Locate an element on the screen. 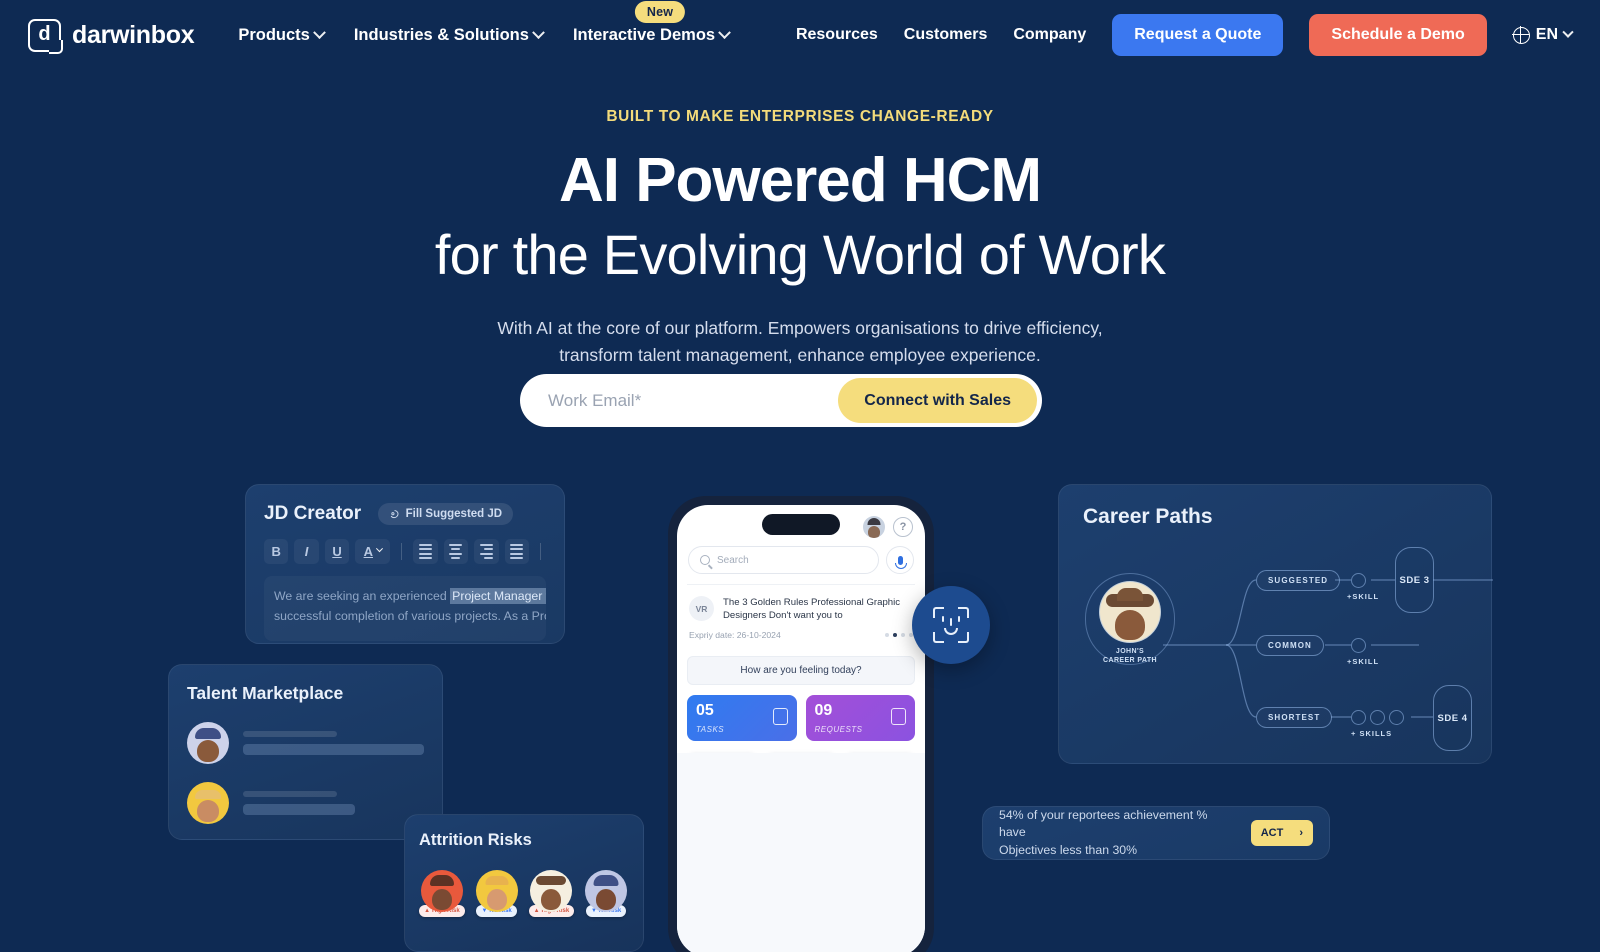 Image resolution: width=1600 pixels, height=952 pixels. face-id-button is located at coordinates (951, 625).